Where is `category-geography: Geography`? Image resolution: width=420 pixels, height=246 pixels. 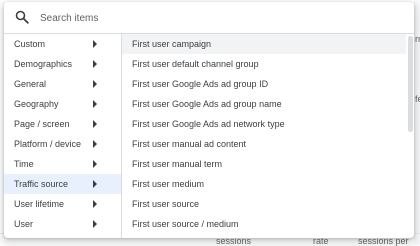 category-geography: Geography is located at coordinates (62, 104).